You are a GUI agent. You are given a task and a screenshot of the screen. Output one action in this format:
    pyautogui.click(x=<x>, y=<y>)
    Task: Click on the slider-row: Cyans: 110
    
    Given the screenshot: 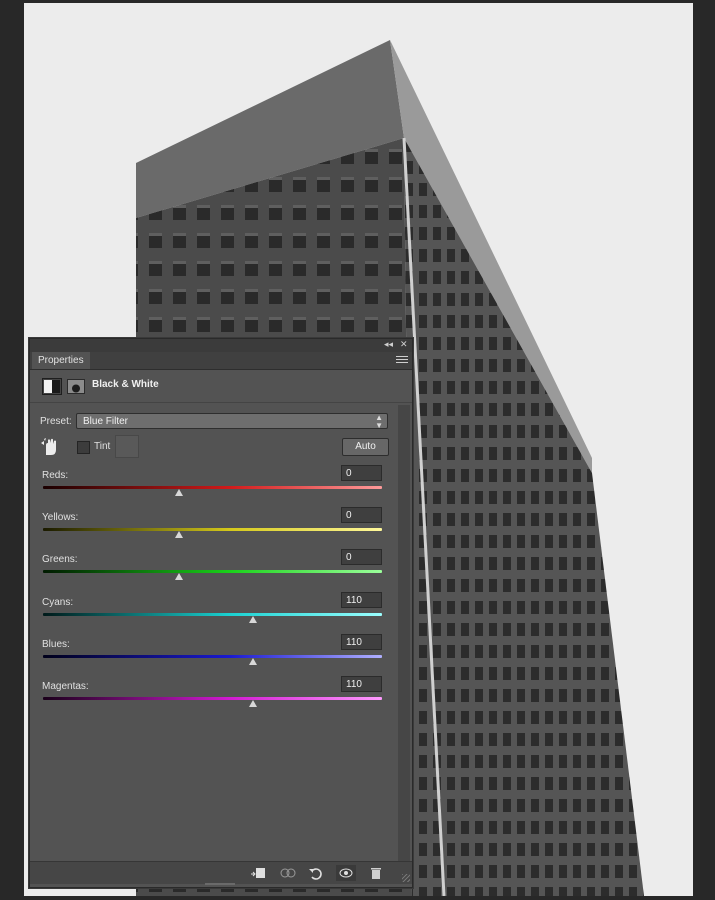 What is the action you would take?
    pyautogui.click(x=213, y=613)
    